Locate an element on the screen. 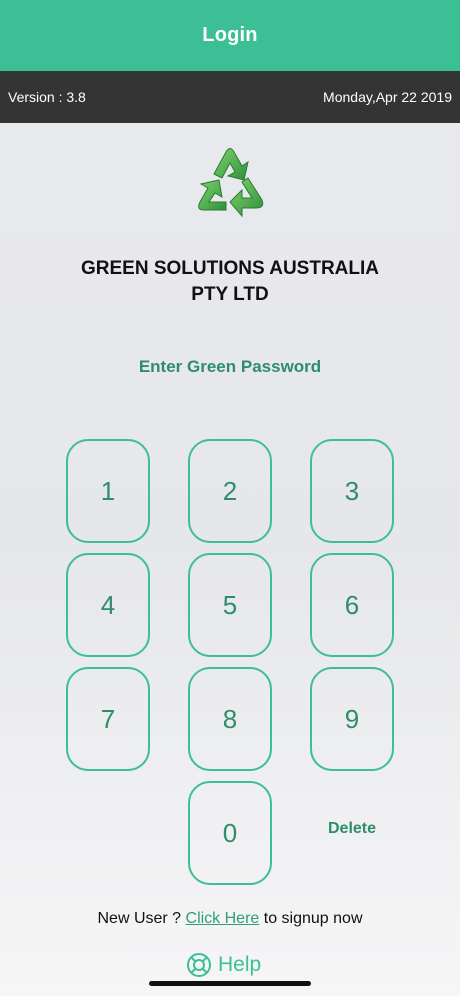 The height and width of the screenshot is (996, 460). key-4: 4 is located at coordinates (108, 605).